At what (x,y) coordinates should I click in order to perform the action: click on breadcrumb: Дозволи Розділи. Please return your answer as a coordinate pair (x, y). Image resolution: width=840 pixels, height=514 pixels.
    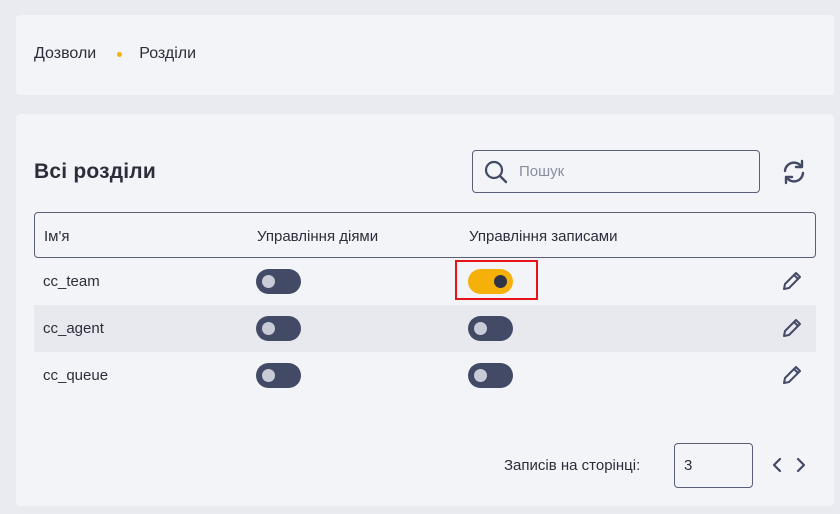
    Looking at the image, I should click on (115, 54).